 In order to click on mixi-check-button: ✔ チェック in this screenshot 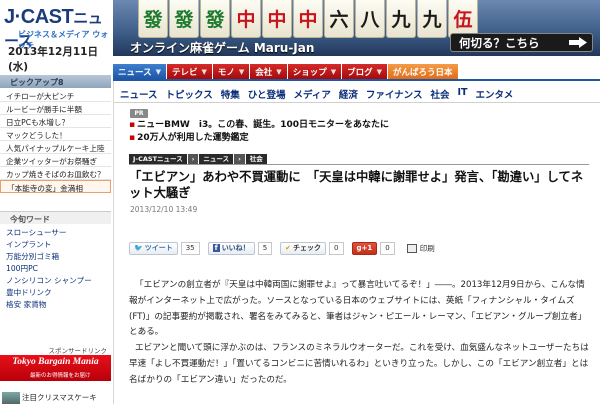, I will do `click(303, 248)`.